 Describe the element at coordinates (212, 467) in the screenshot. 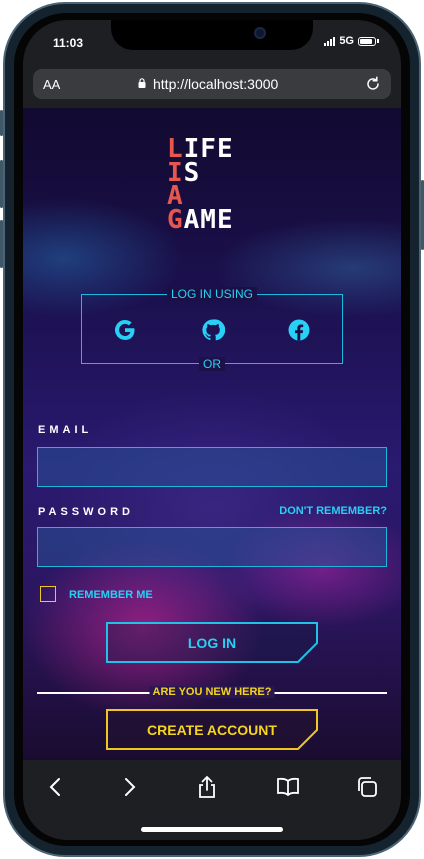

I see `email-field` at that location.